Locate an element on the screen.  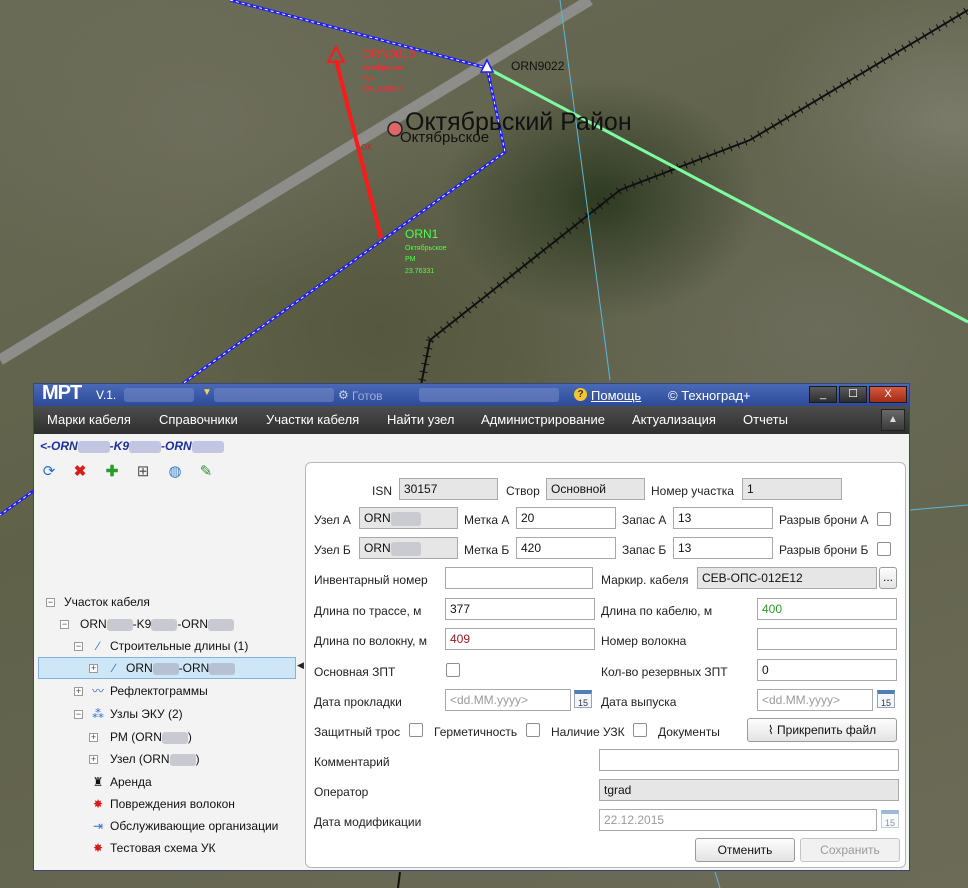
map-node-a-line3: 05010.00010 is located at coordinates (382, 89).